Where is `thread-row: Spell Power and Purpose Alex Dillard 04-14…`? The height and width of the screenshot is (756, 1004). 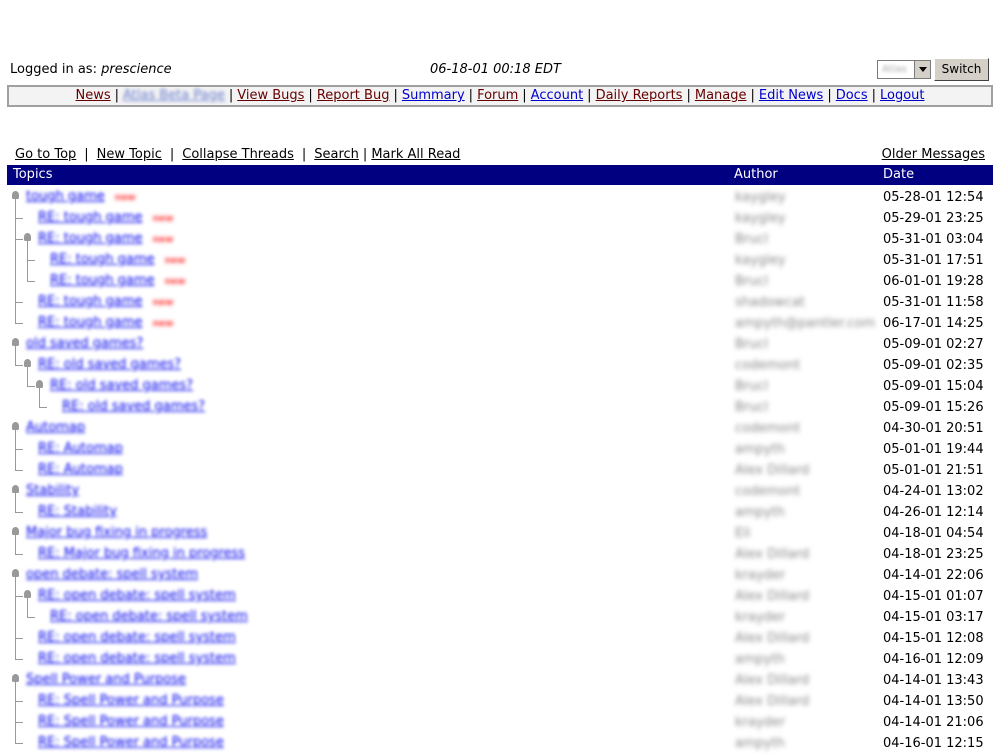 thread-row: Spell Power and Purpose Alex Dillard 04-14… is located at coordinates (502, 680).